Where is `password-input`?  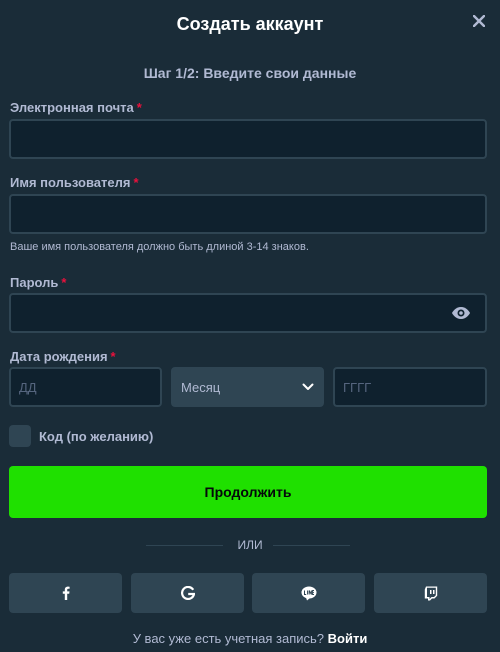 password-input is located at coordinates (248, 313).